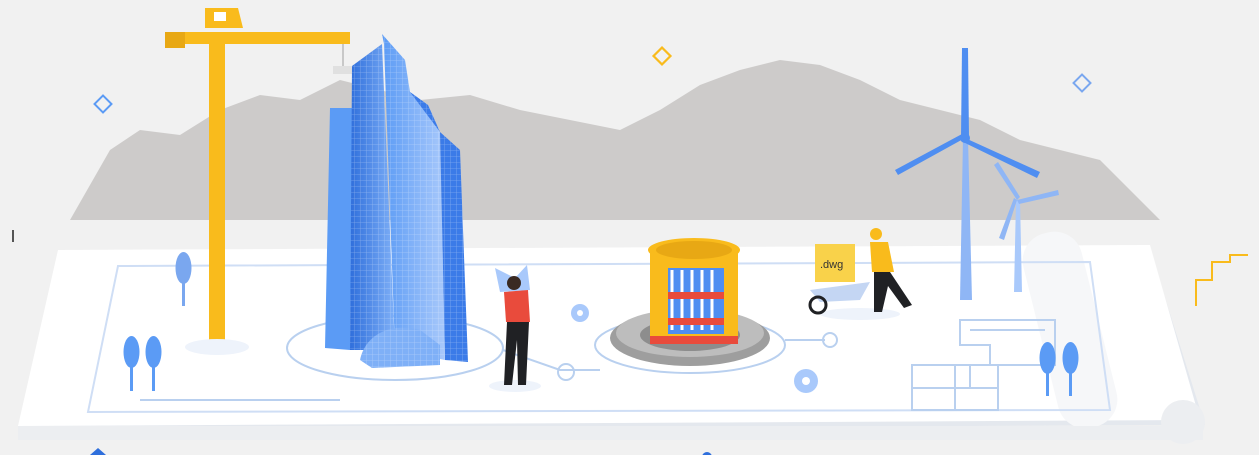 The height and width of the screenshot is (455, 1259). I want to click on dwg-file-label: .dwg, so click(831, 265).